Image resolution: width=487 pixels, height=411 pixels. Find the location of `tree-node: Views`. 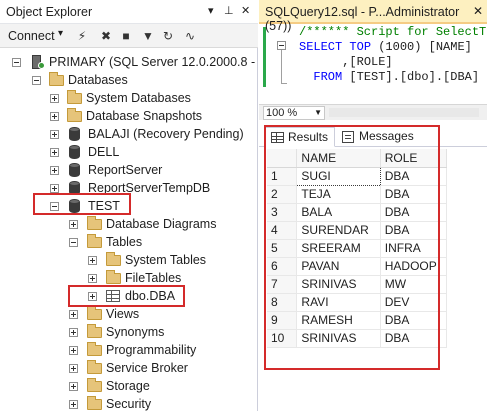

tree-node: Views is located at coordinates (129, 314).